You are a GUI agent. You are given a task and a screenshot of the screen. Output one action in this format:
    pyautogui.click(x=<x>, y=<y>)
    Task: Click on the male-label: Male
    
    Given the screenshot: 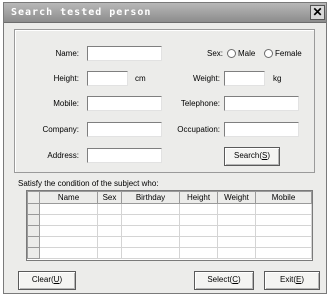 What is the action you would take?
    pyautogui.click(x=247, y=53)
    